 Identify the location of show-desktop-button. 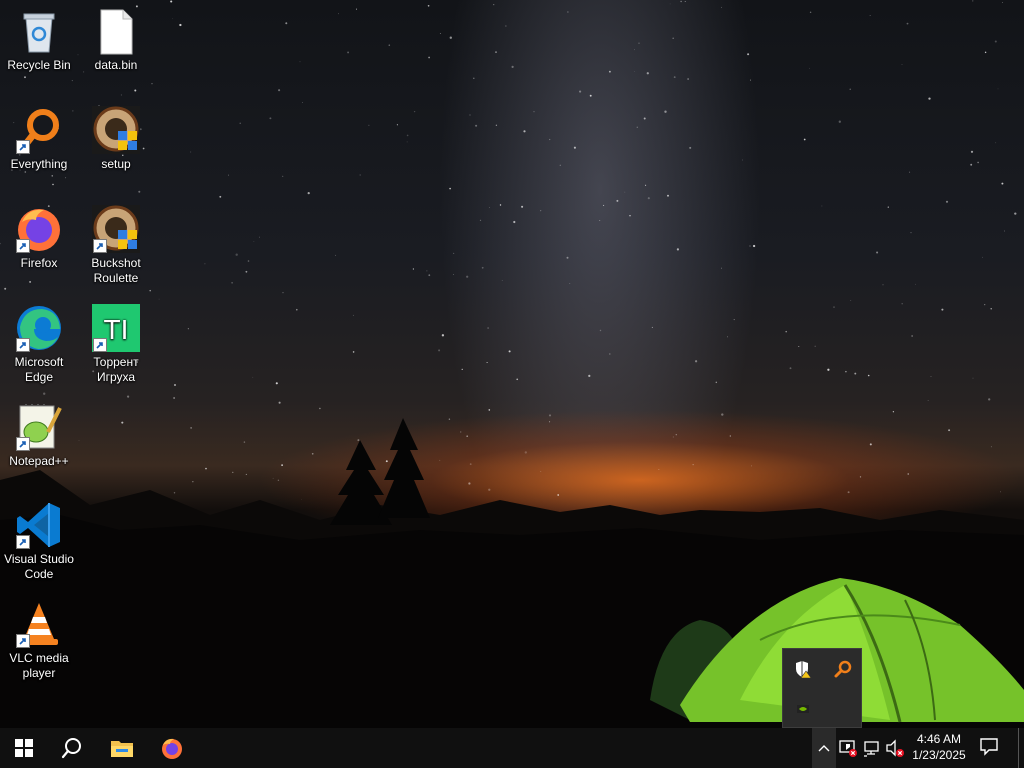
(1021, 748).